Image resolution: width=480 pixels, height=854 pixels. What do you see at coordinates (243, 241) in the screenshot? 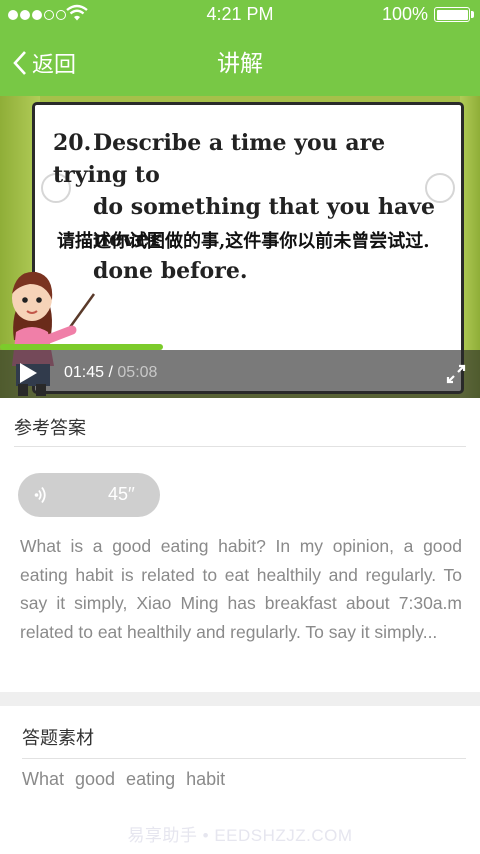
I see `question-chinese: 请描述你试图做的事,这件事你以前未曾尝试过.` at bounding box center [243, 241].